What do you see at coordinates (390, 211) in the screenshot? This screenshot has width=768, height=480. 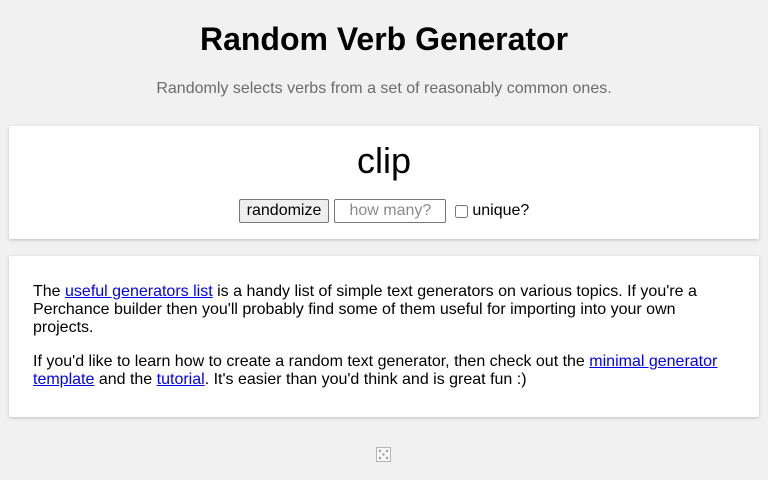 I see `count-input` at bounding box center [390, 211].